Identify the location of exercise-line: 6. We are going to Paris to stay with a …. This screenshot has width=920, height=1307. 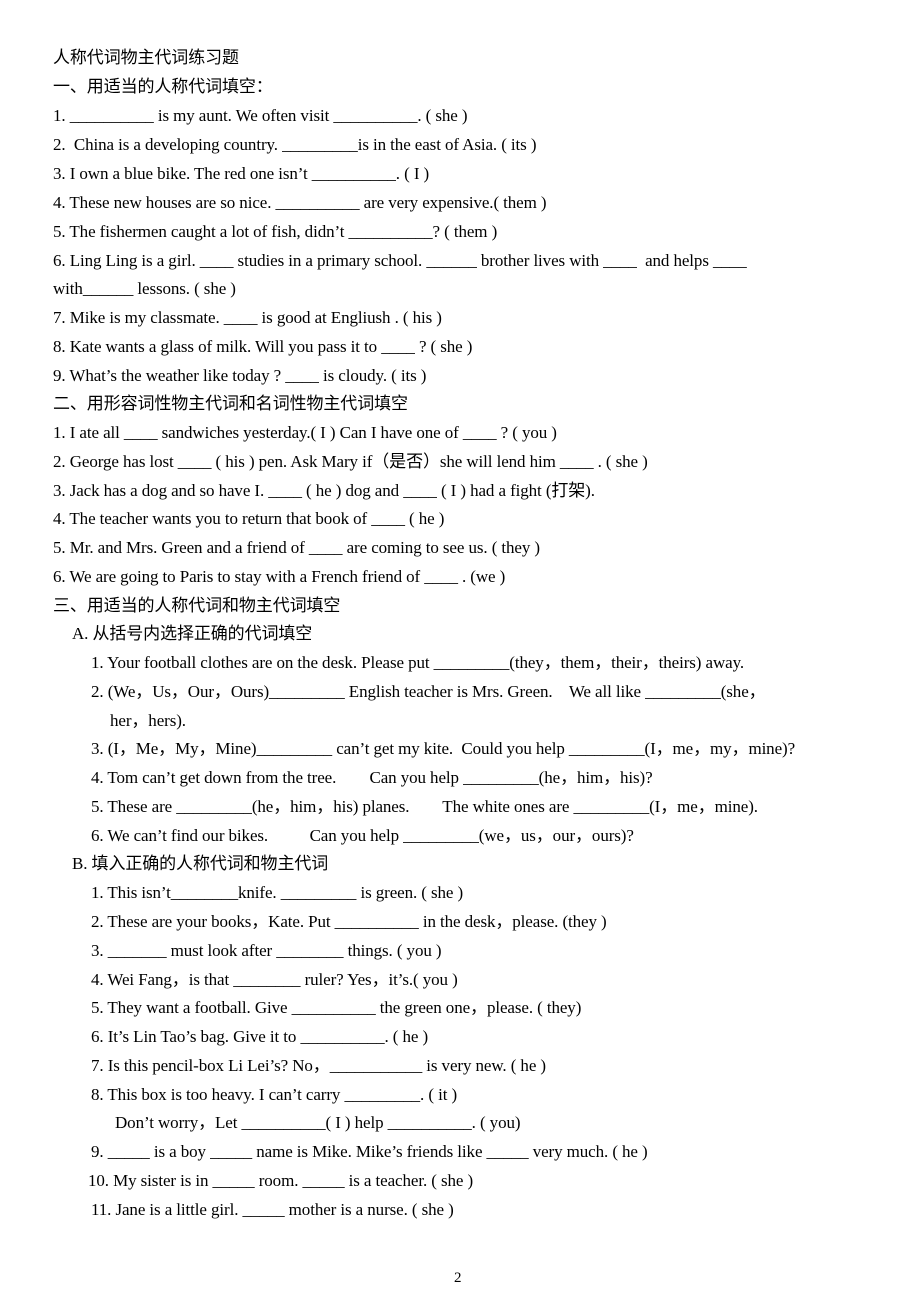
(279, 576).